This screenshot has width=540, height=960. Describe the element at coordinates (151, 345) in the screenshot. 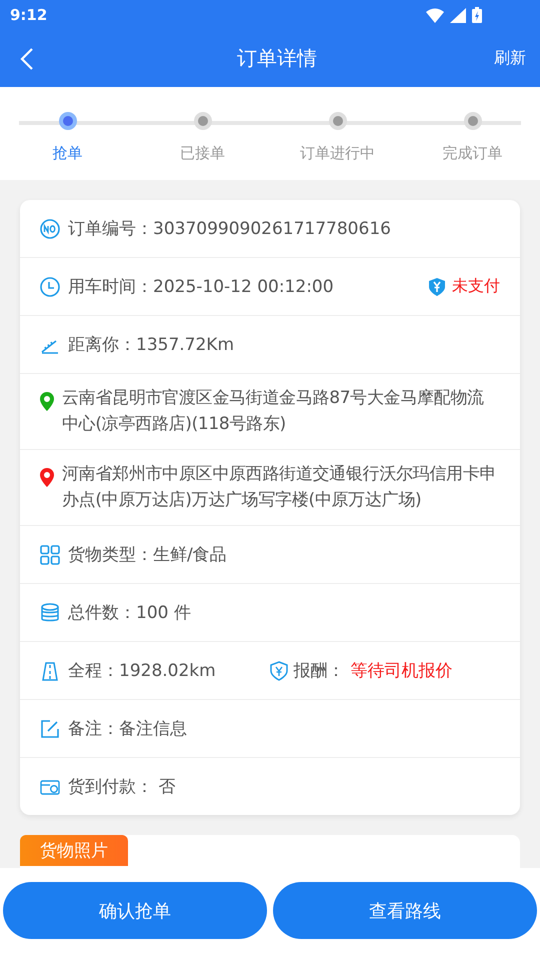

I see `field-text: 距离你：1357.72Km` at that location.